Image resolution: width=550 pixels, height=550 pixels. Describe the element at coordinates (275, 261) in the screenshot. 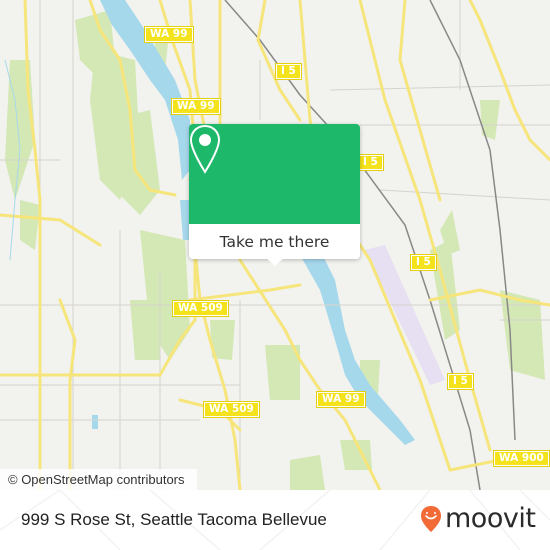

I see `popup-tail` at that location.